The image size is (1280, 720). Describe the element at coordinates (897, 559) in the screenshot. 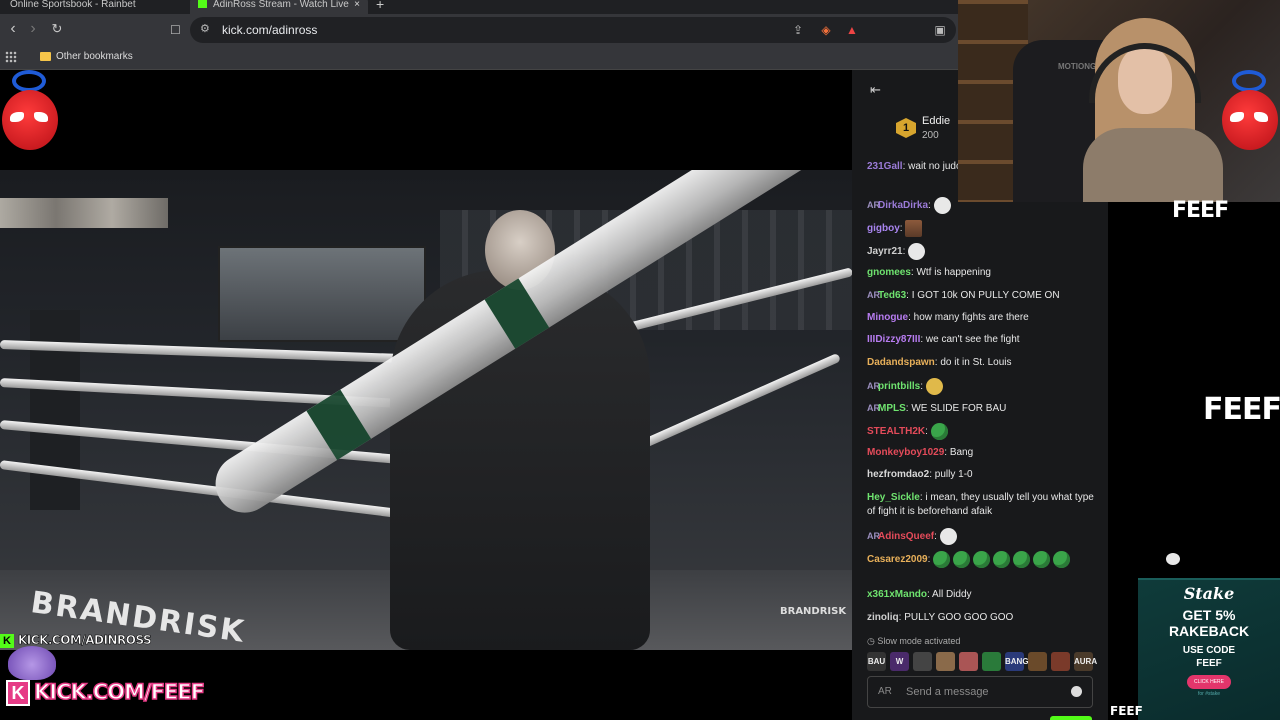

I see `chat-username: Casarez2009` at that location.